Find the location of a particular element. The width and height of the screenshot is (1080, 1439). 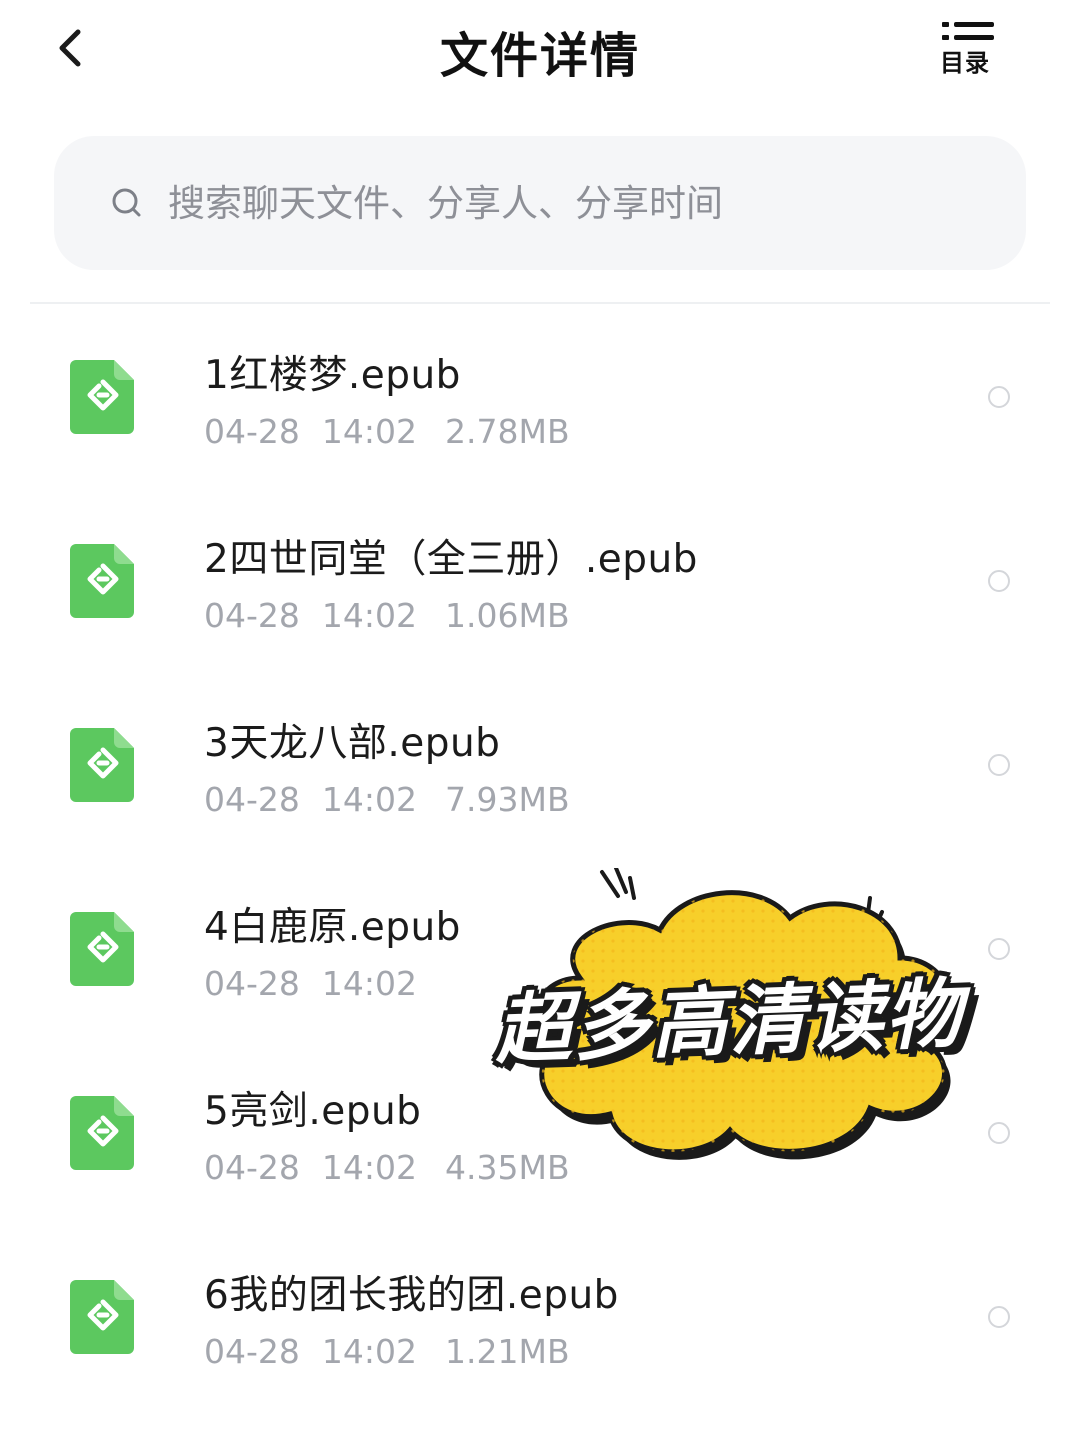

file-meta: 04-28 14:02 2.78MB is located at coordinates (387, 431).